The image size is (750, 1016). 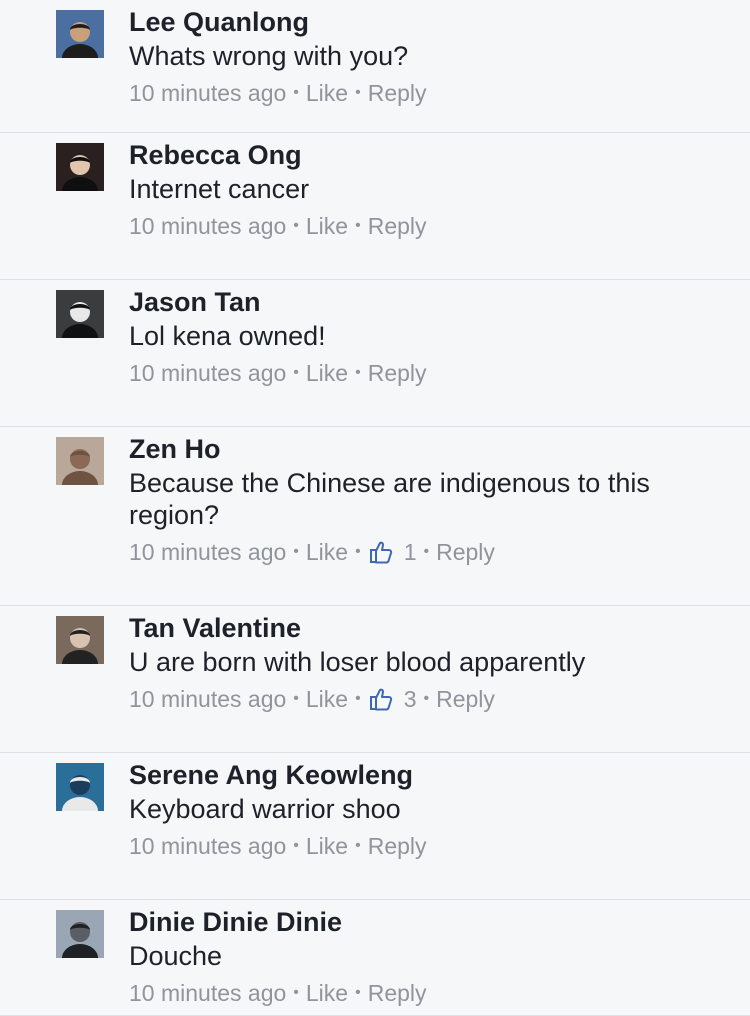 I want to click on commenter-name: Jason Tan, so click(x=424, y=302).